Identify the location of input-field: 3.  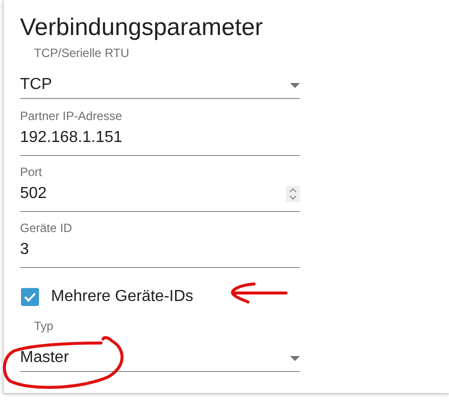
(160, 253).